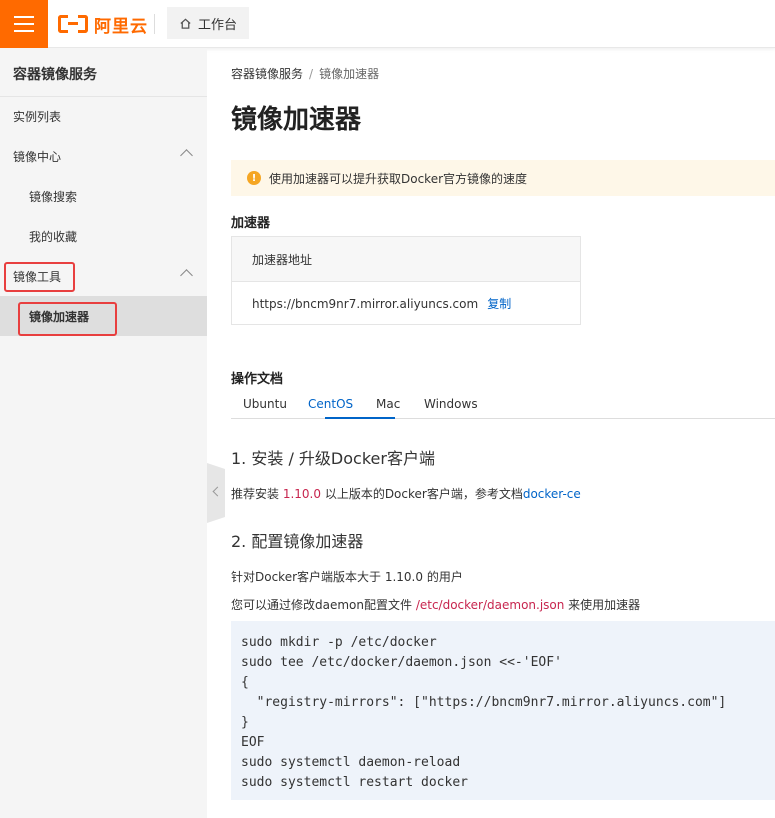 The image size is (775, 818). I want to click on sidebar-item-label: 镜像中心, so click(37, 156).